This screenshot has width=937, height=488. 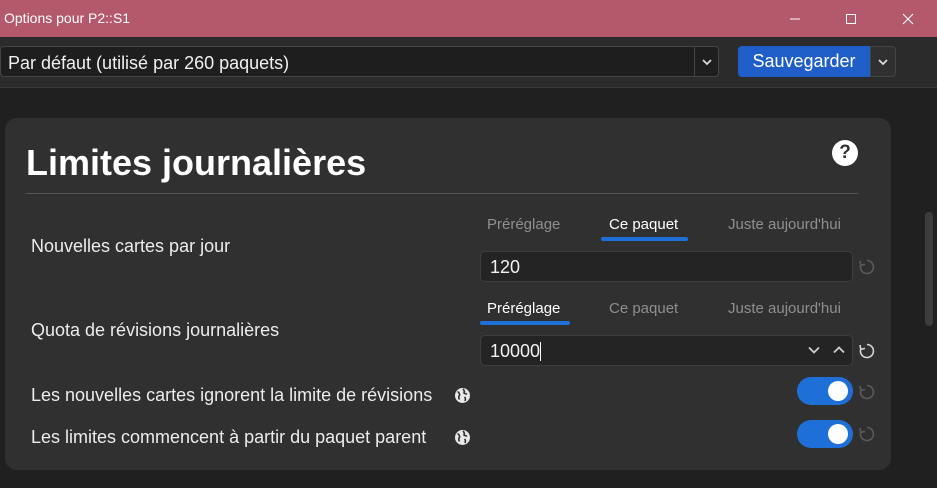 I want to click on help-glyph: ?, so click(x=845, y=152).